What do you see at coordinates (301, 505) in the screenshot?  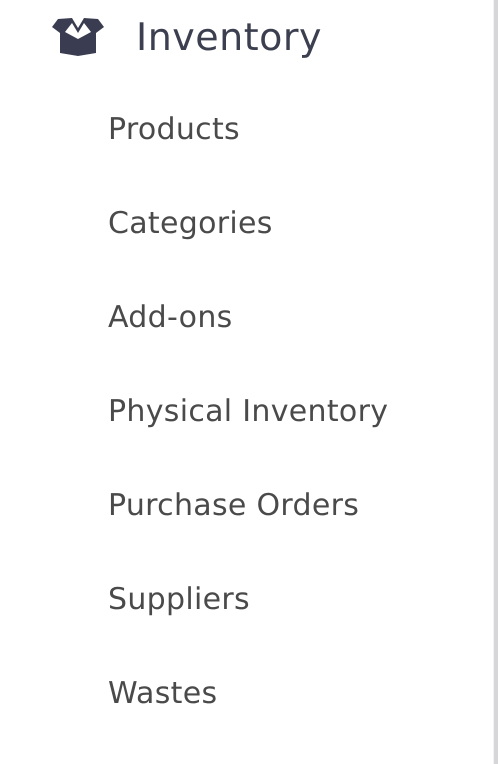 I see `menu-item: Purchase Orders` at bounding box center [301, 505].